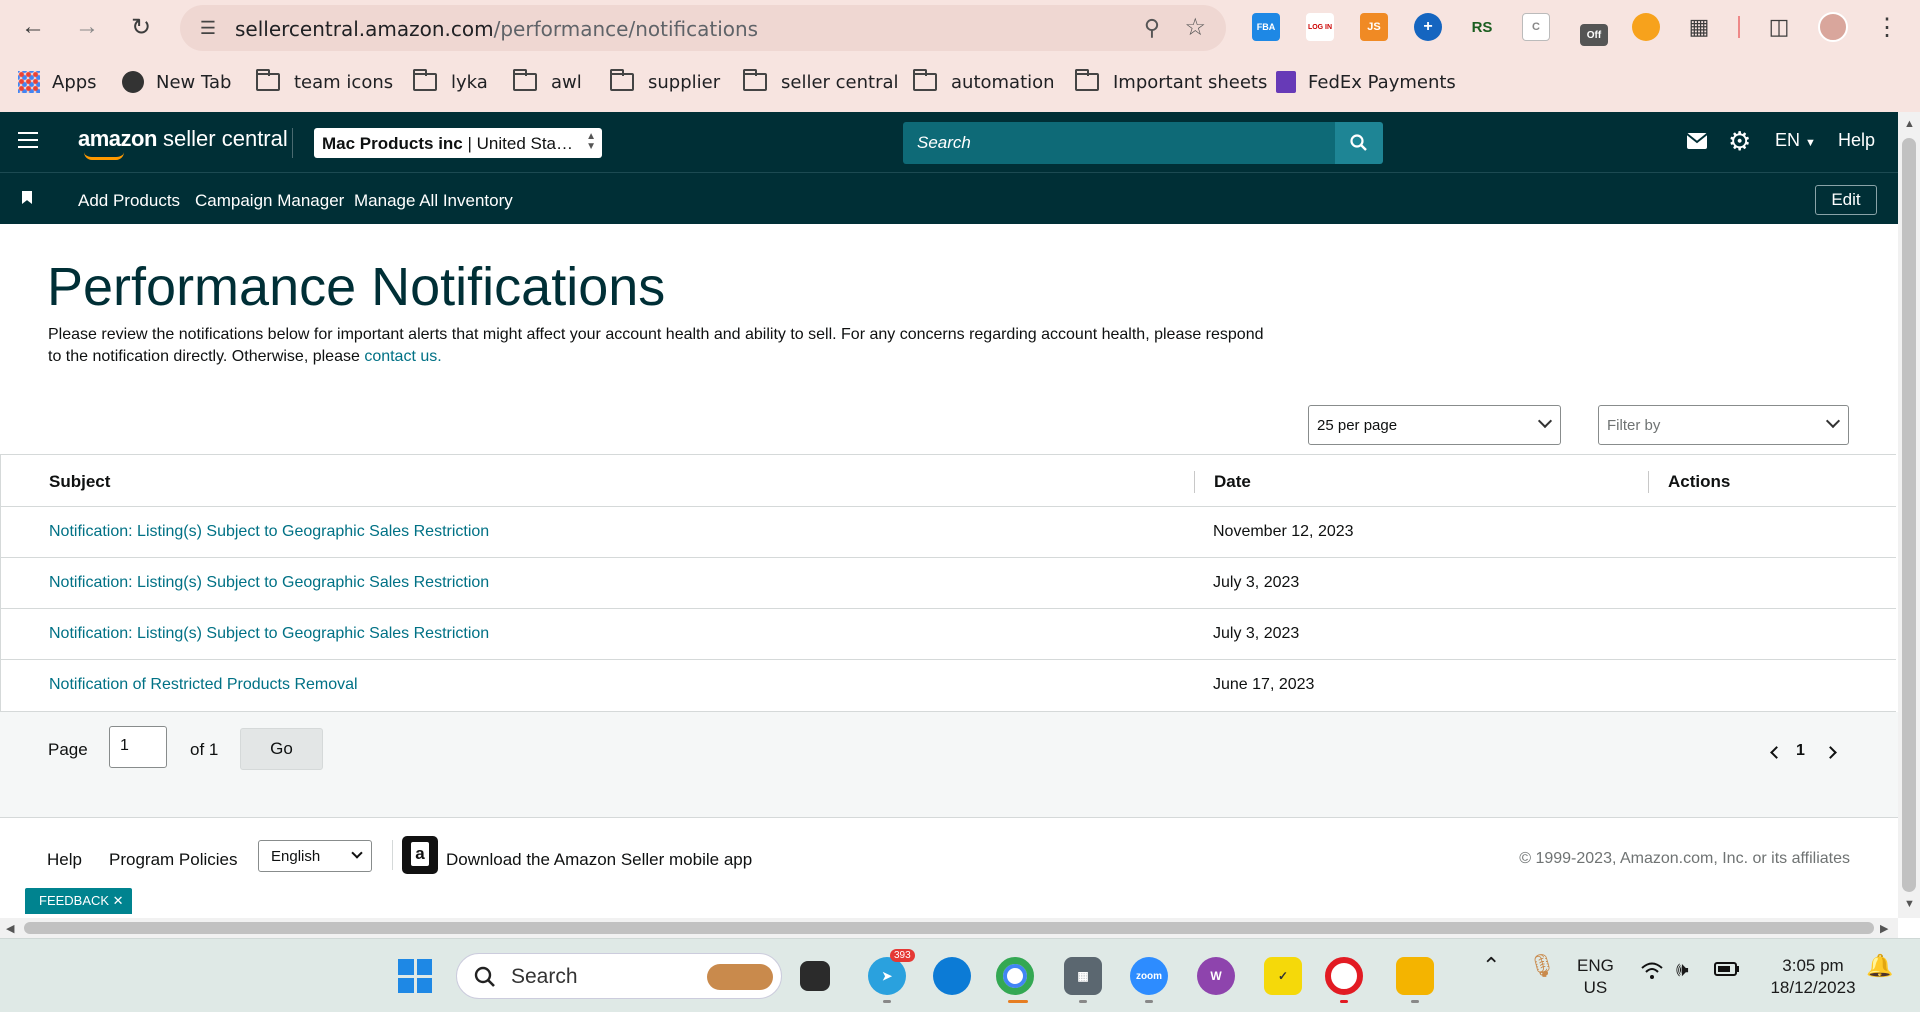 This screenshot has width=1920, height=1012. What do you see at coordinates (1366, 82) in the screenshot?
I see `bookmark-fedex-payments: FedEx Payments` at bounding box center [1366, 82].